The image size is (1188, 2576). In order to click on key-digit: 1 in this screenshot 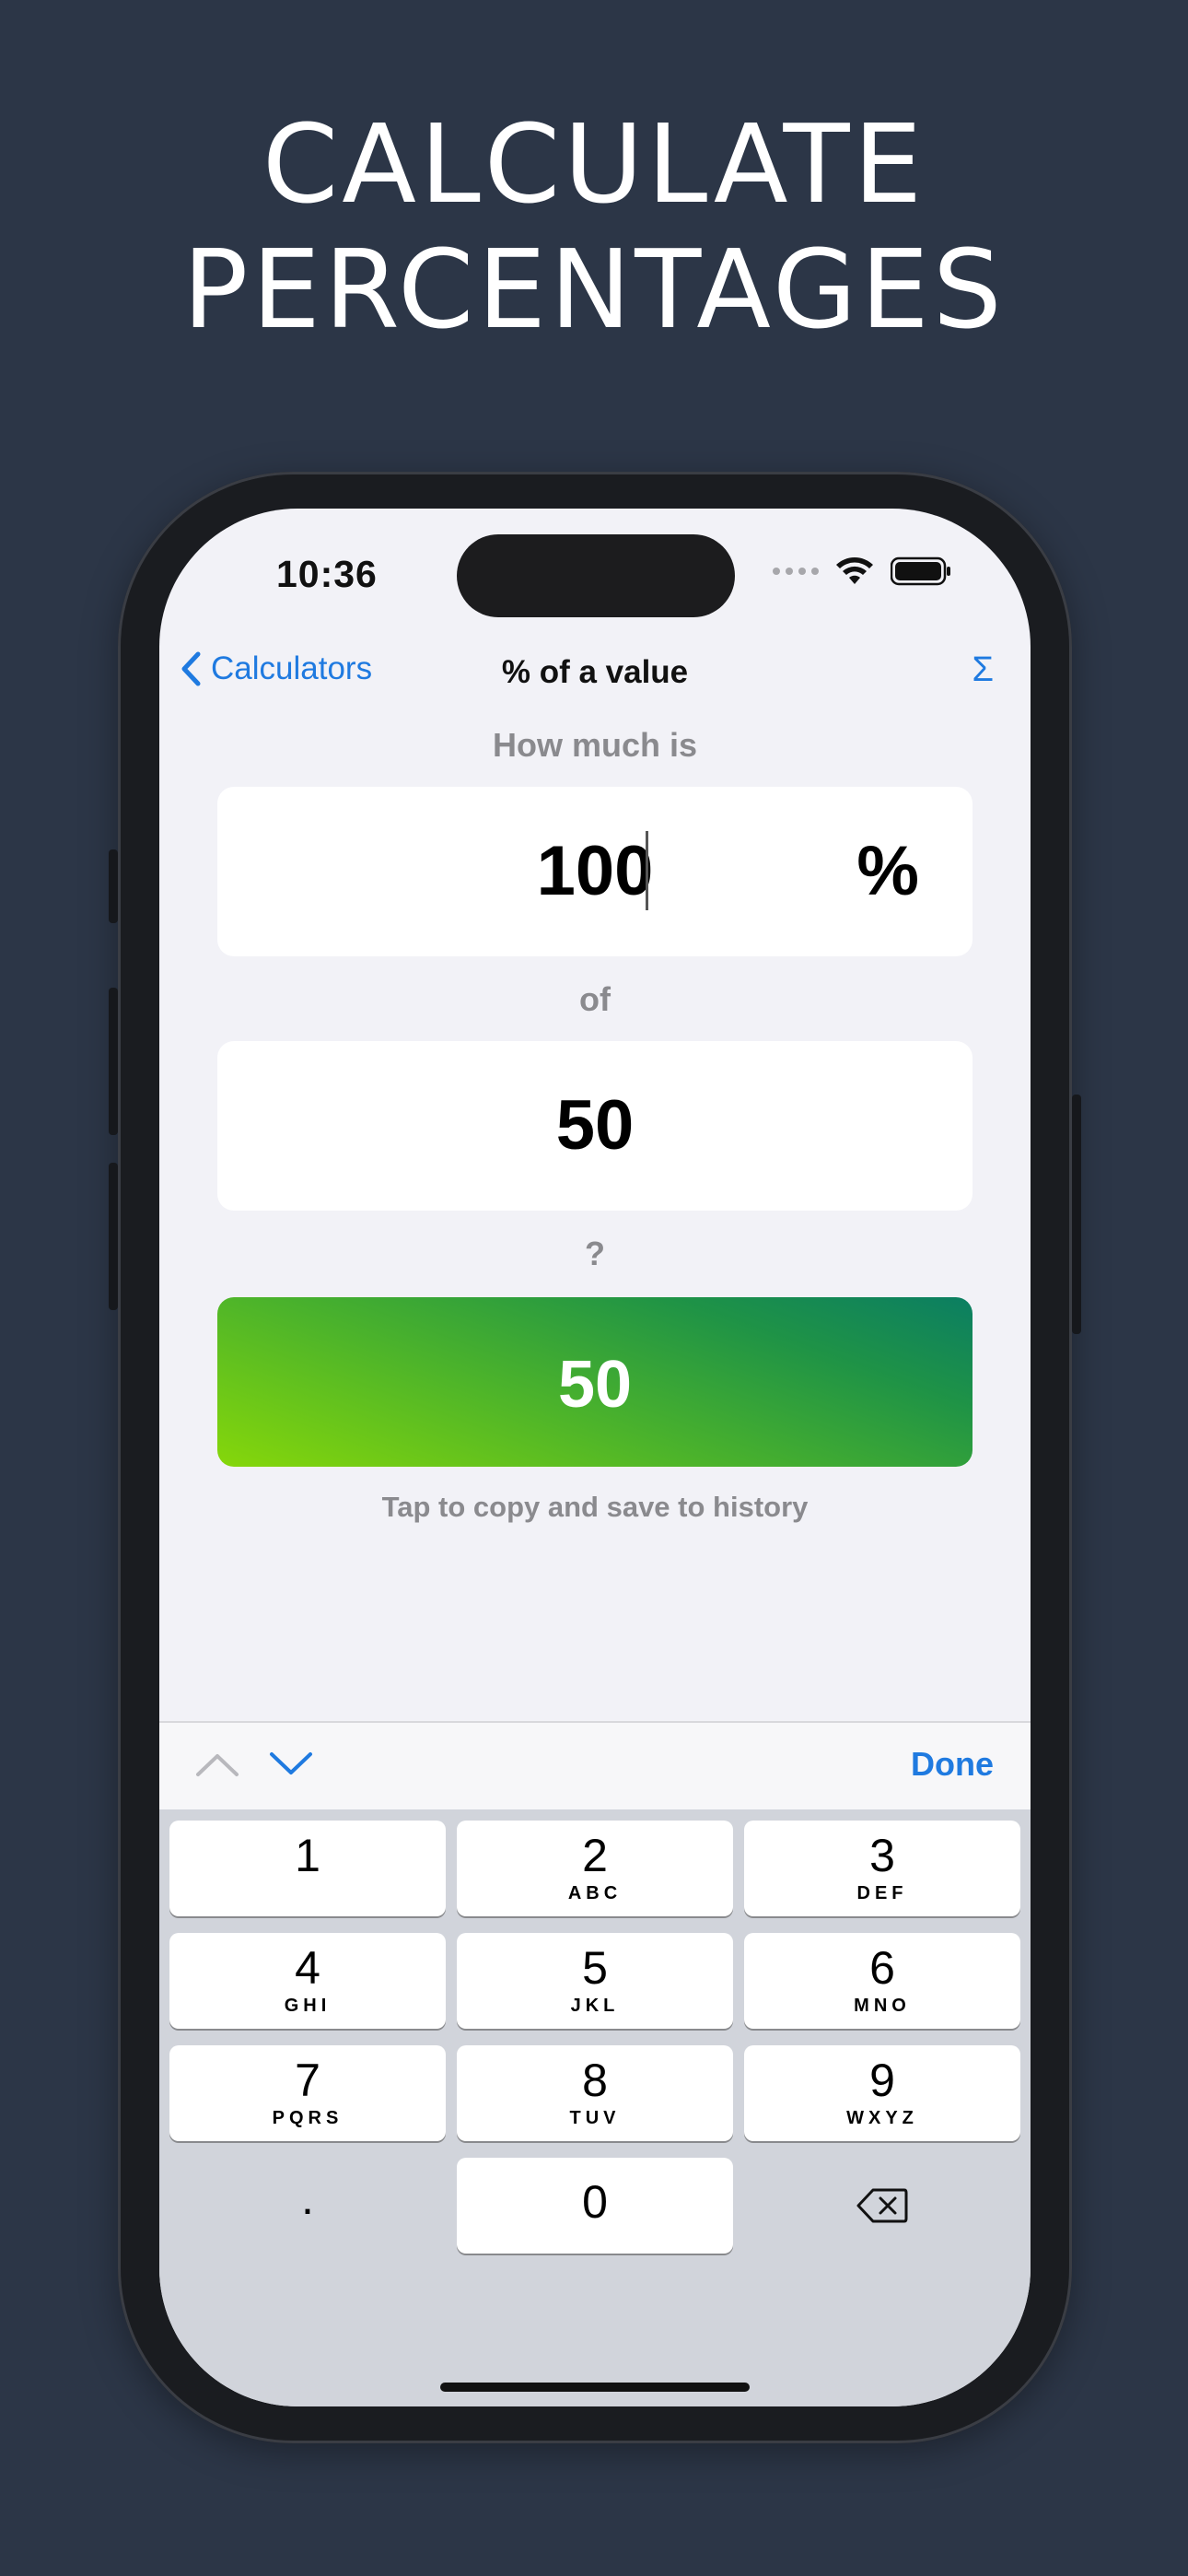, I will do `click(307, 1855)`.